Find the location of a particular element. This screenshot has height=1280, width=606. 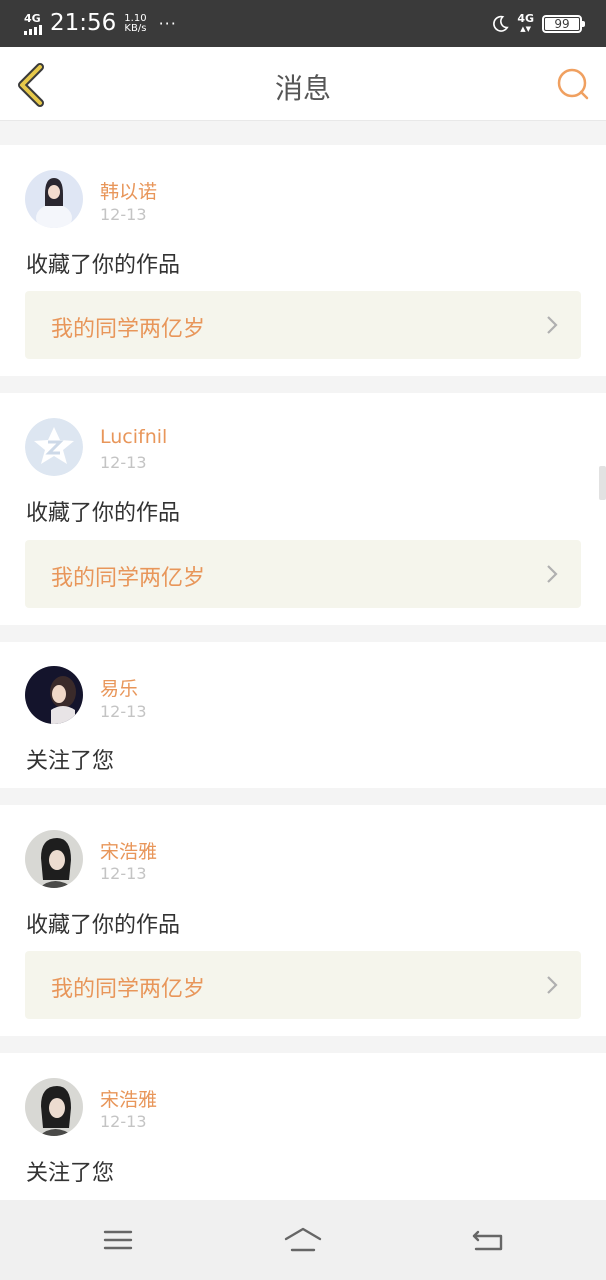

search-icon is located at coordinates (573, 84).